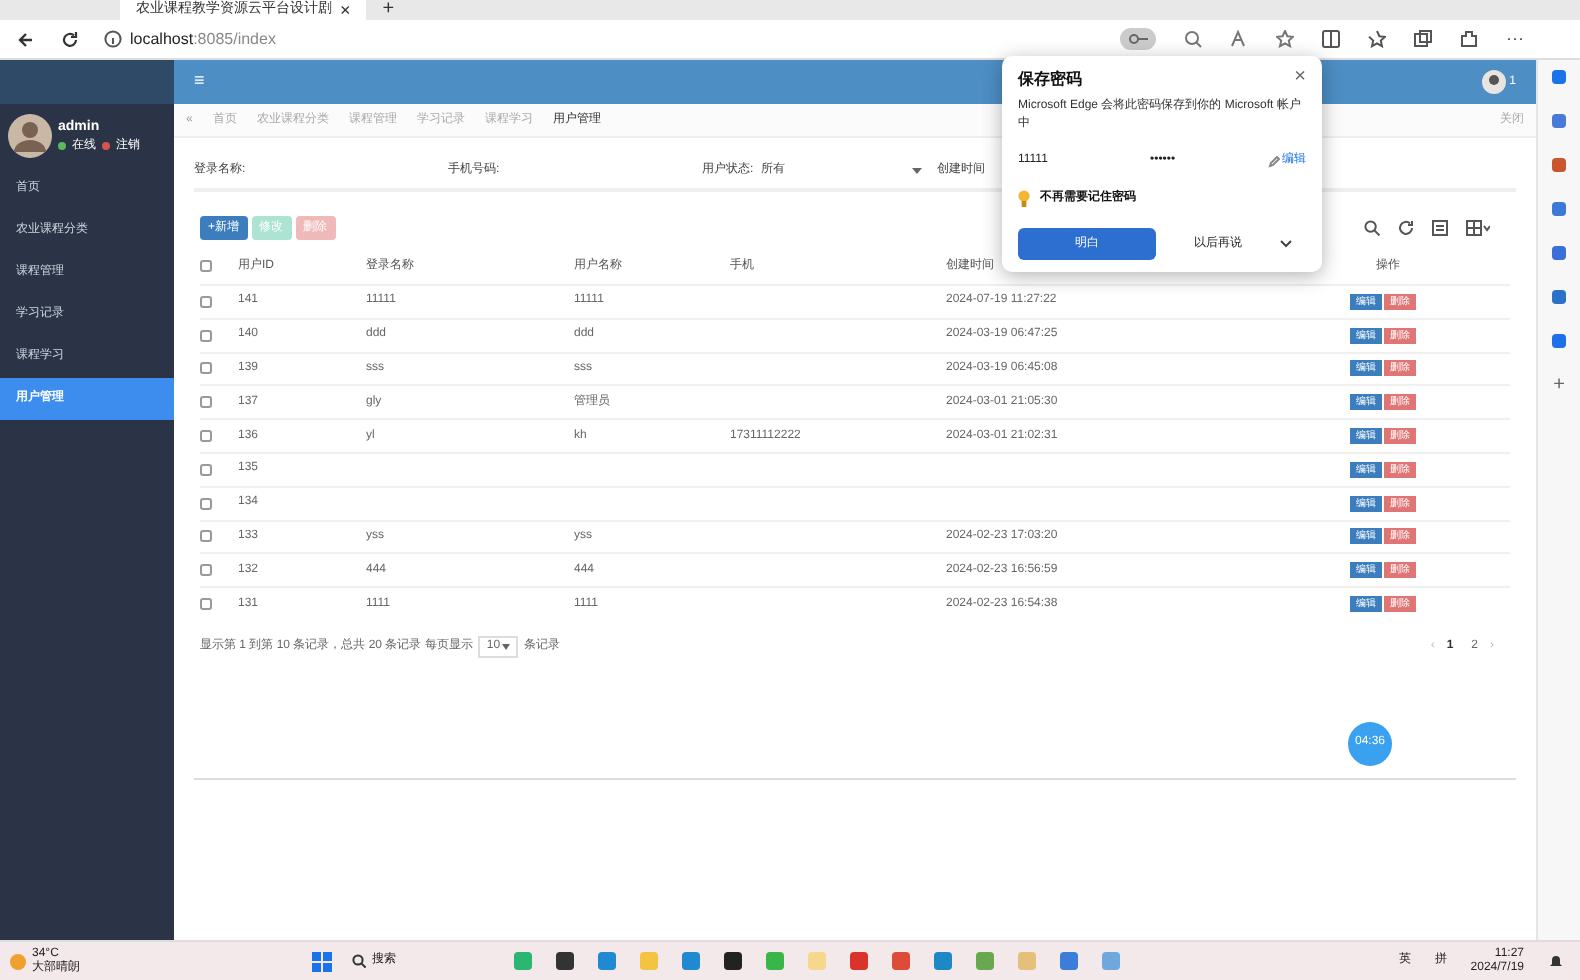  What do you see at coordinates (1285, 39) in the screenshot?
I see `favorite-icon` at bounding box center [1285, 39].